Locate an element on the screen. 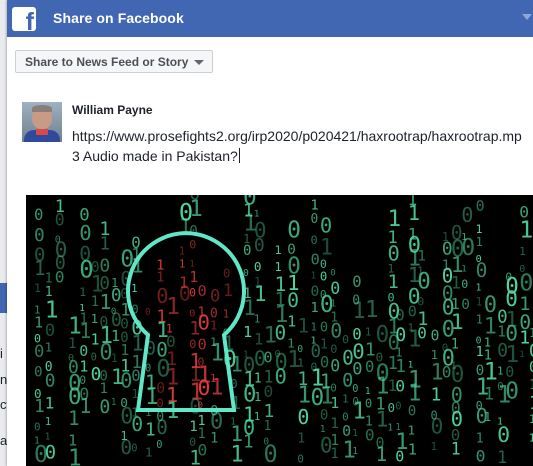 Image resolution: width=533 pixels, height=466 pixels. dialog-header: f Share on Facebook is located at coordinates (270, 18).